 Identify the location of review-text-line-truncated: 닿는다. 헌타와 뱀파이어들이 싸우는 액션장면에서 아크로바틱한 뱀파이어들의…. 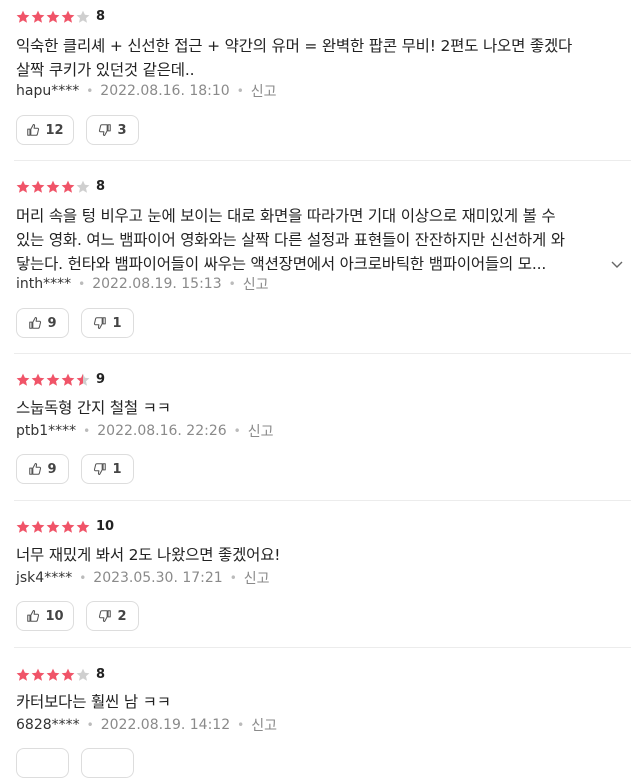
(281, 264).